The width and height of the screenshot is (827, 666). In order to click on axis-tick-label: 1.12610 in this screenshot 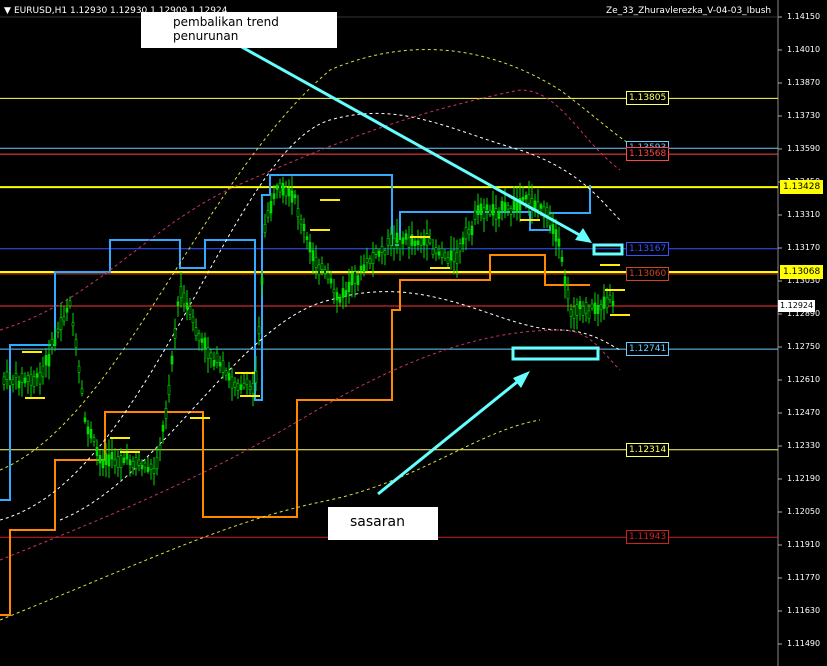, I will do `click(804, 379)`.